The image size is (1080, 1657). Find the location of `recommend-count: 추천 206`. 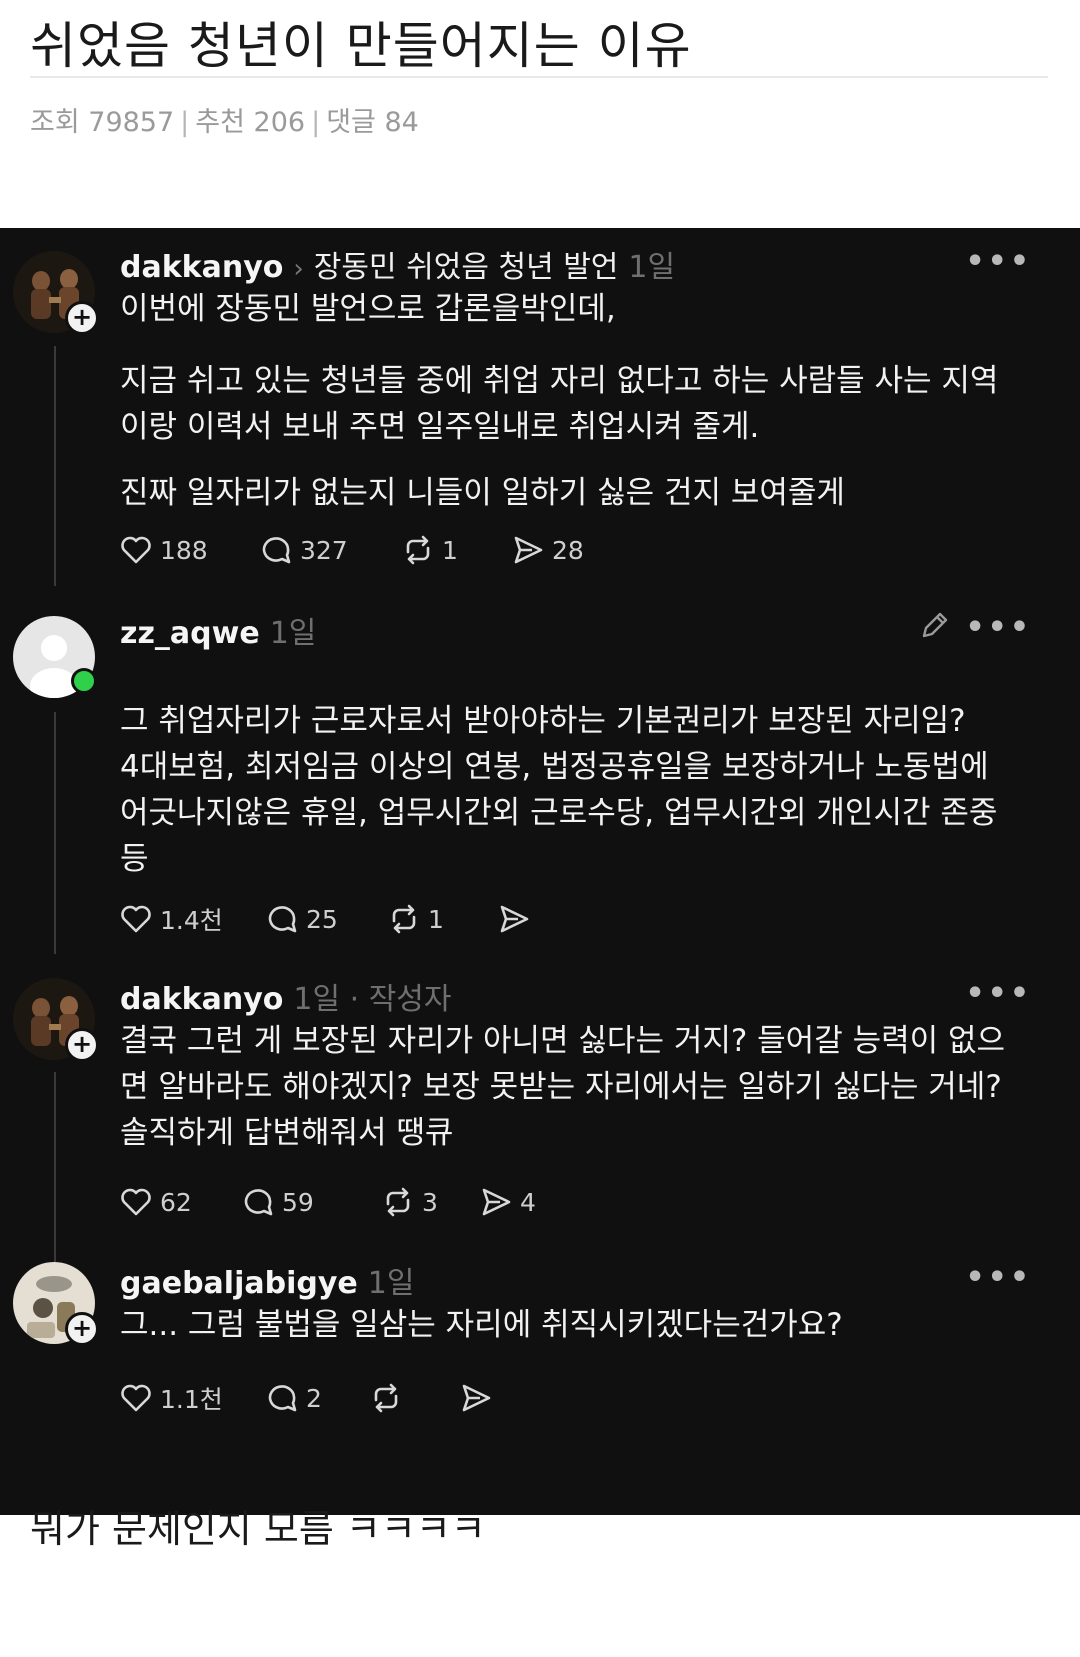

recommend-count: 추천 206 is located at coordinates (250, 122).